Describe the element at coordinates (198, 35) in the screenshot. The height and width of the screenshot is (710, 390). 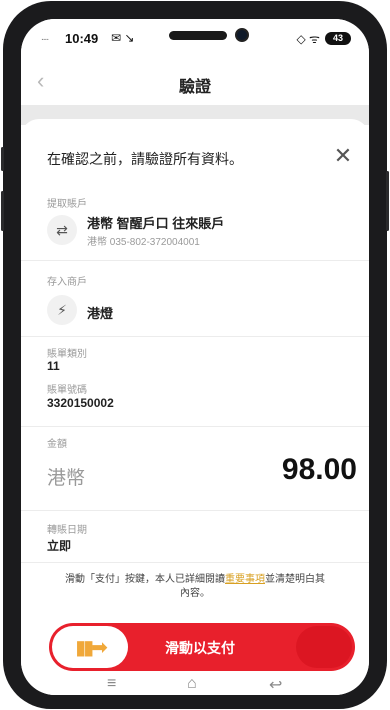
I see `speaker-notch` at that location.